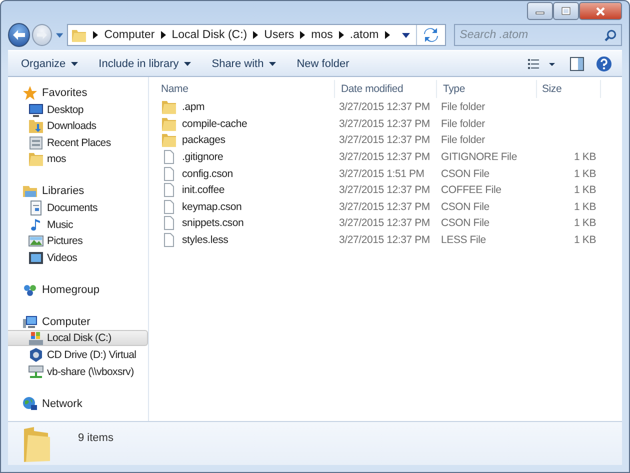 The width and height of the screenshot is (630, 473). Describe the element at coordinates (210, 35) in the screenshot. I see `breadcrumb-item: Local Disk (C:)` at that location.